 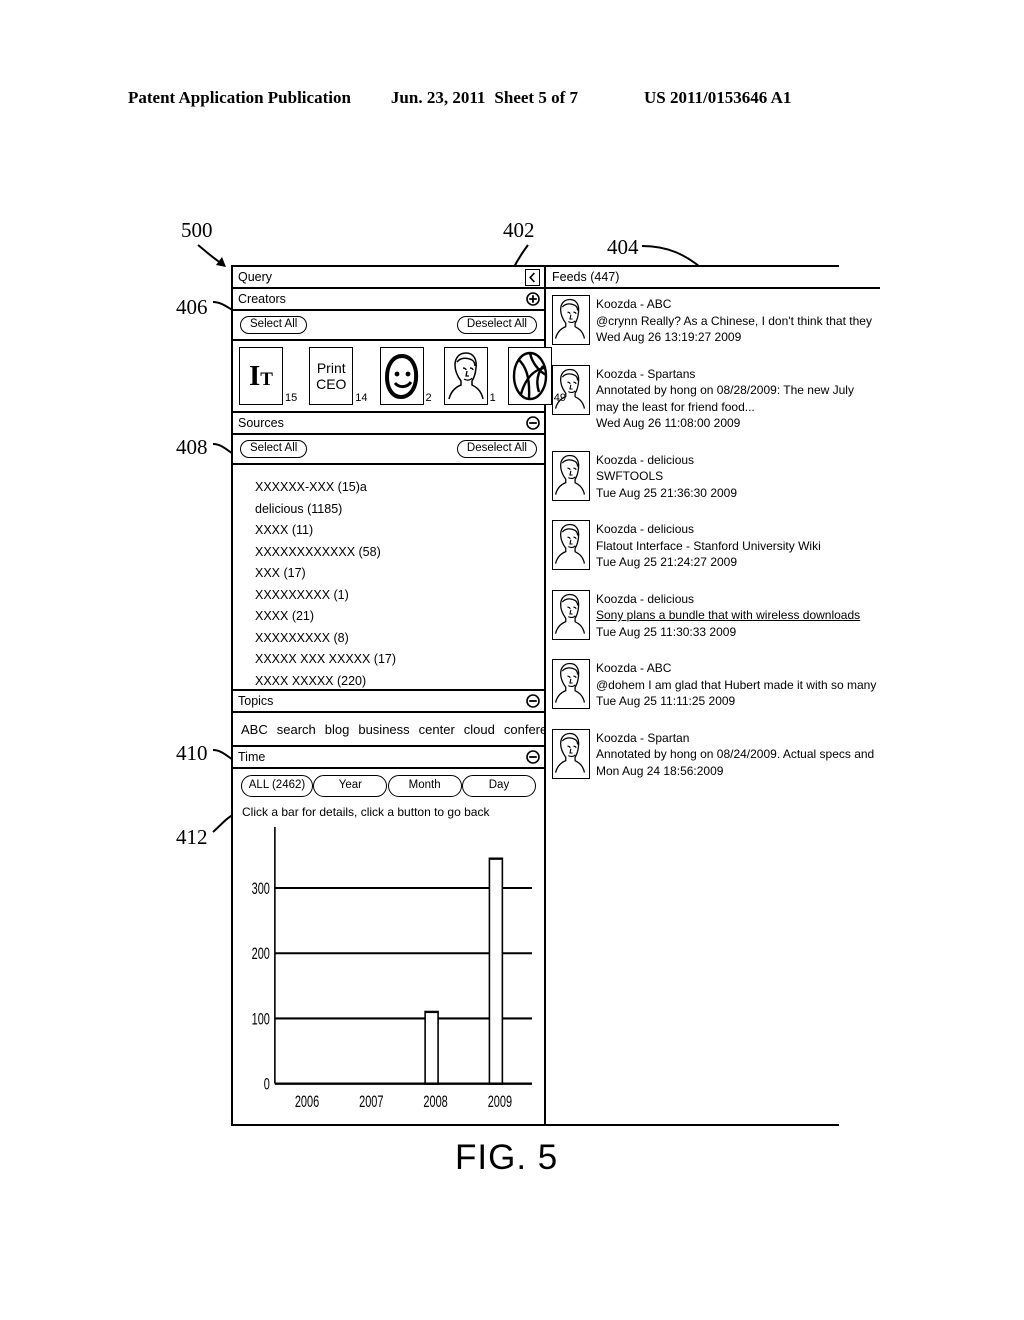 What do you see at coordinates (630, 476) in the screenshot?
I see `feed-body: SWFTOOLS` at bounding box center [630, 476].